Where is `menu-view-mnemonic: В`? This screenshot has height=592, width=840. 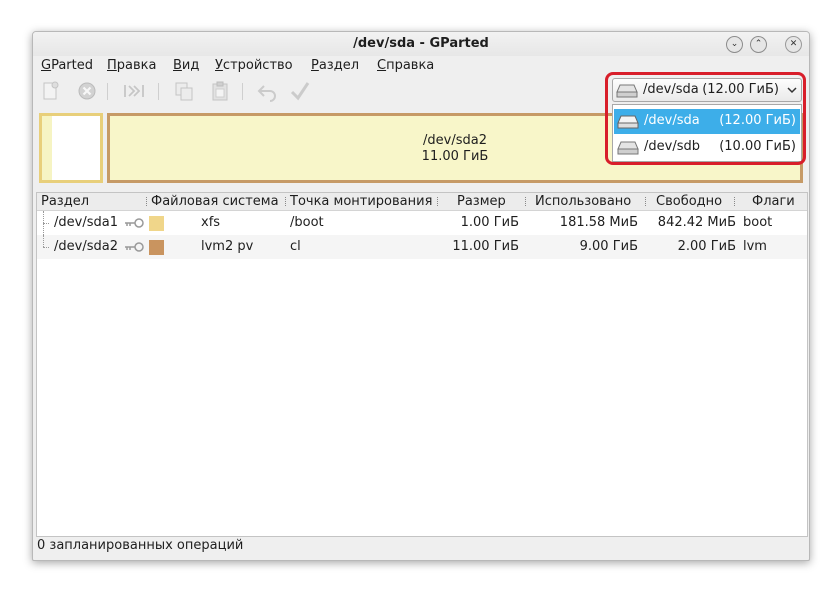 menu-view-mnemonic: В is located at coordinates (177, 65).